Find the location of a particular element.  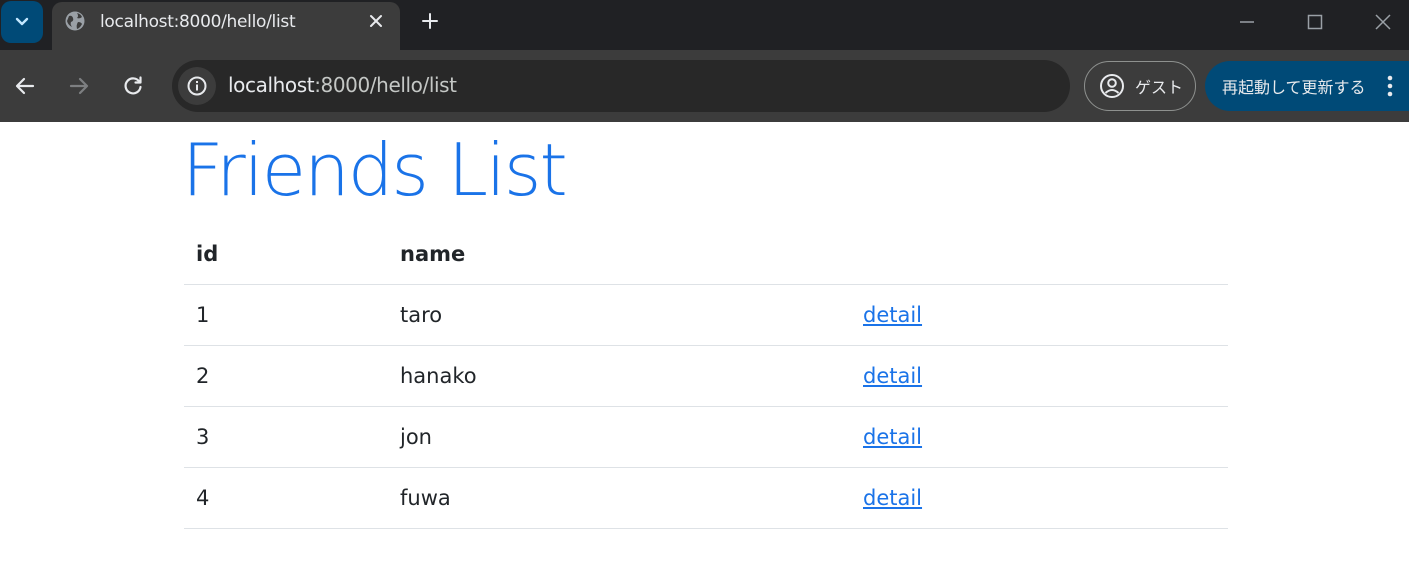

cell-name: hanako is located at coordinates (619, 376).